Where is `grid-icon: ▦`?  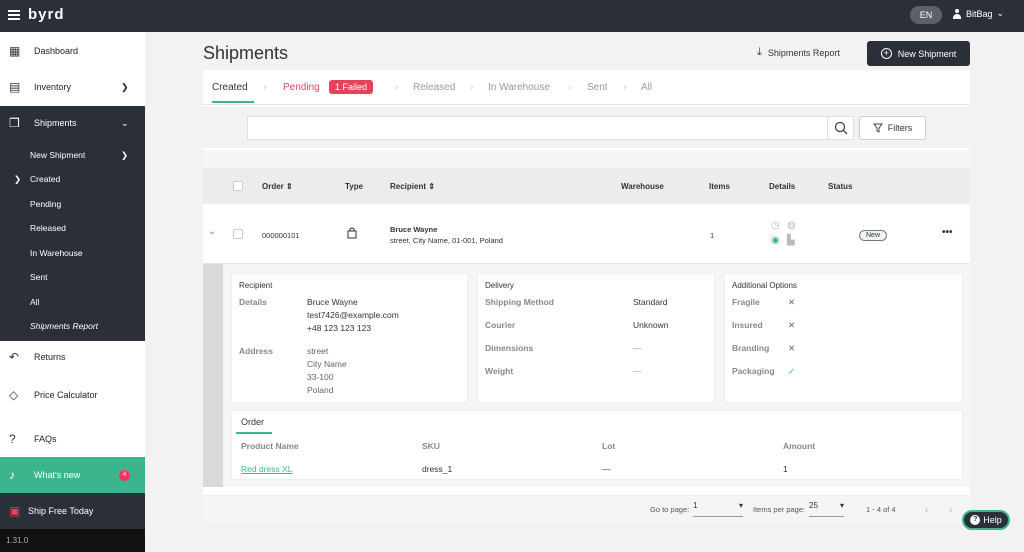
grid-icon: ▦ is located at coordinates (15, 51).